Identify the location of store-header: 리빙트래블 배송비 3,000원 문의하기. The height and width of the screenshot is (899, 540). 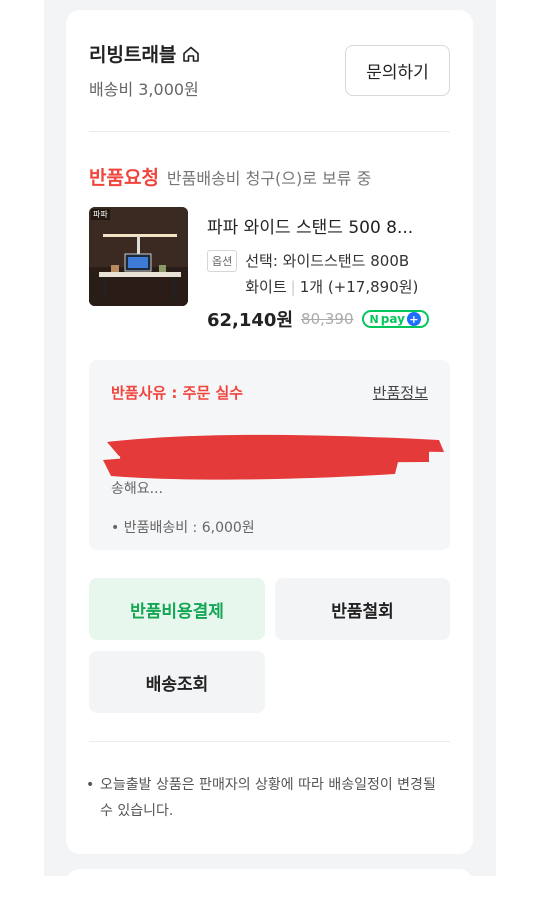
(269, 70).